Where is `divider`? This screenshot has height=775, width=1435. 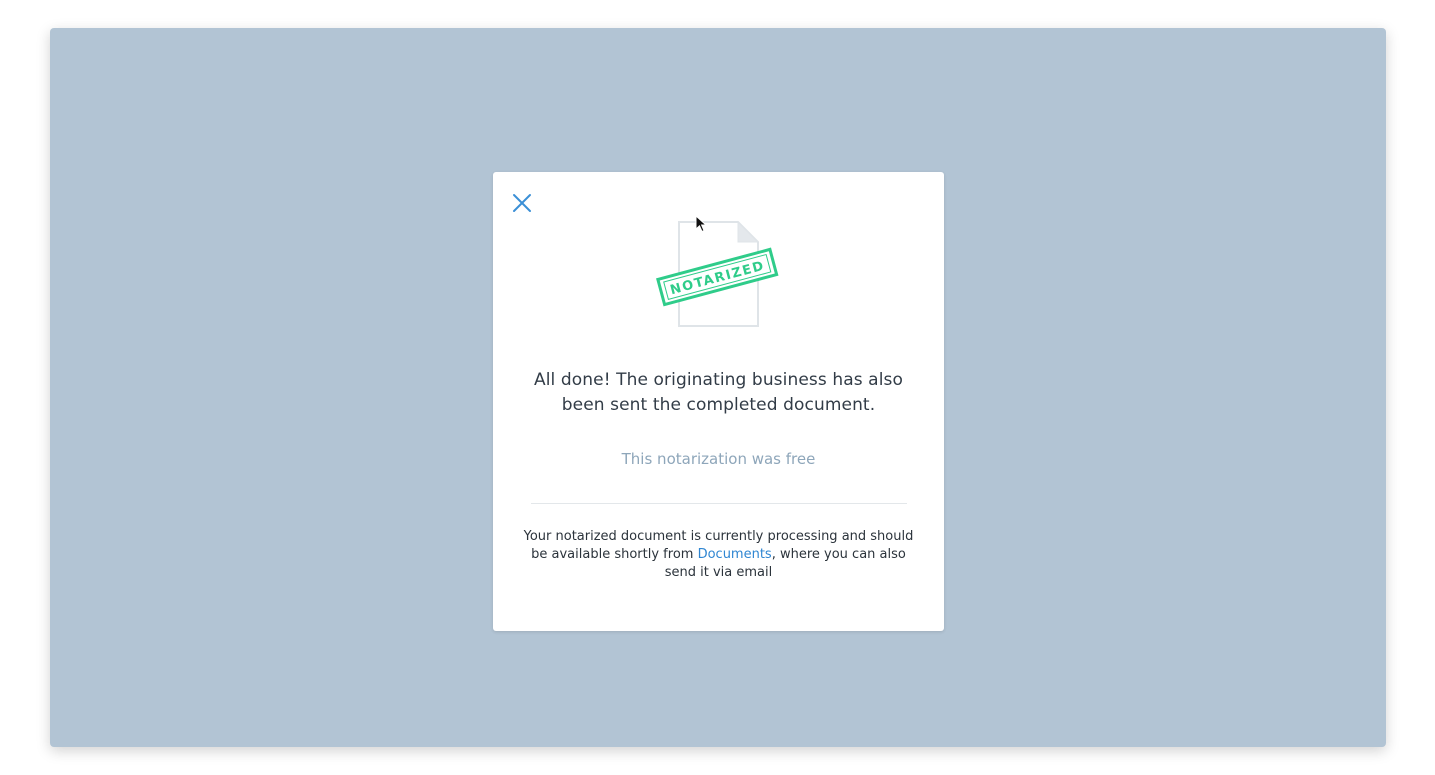 divider is located at coordinates (719, 503).